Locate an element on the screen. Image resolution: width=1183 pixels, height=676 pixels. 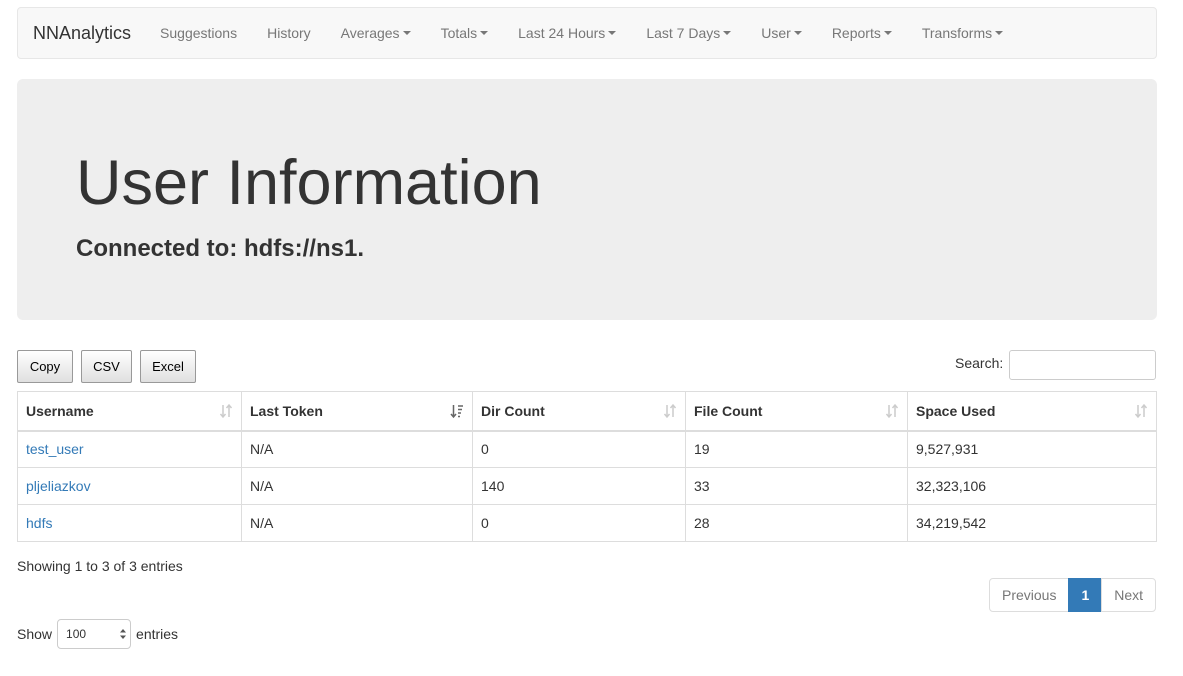
table-row: hdfs N/A 0 28 34,219,542 is located at coordinates (587, 523).